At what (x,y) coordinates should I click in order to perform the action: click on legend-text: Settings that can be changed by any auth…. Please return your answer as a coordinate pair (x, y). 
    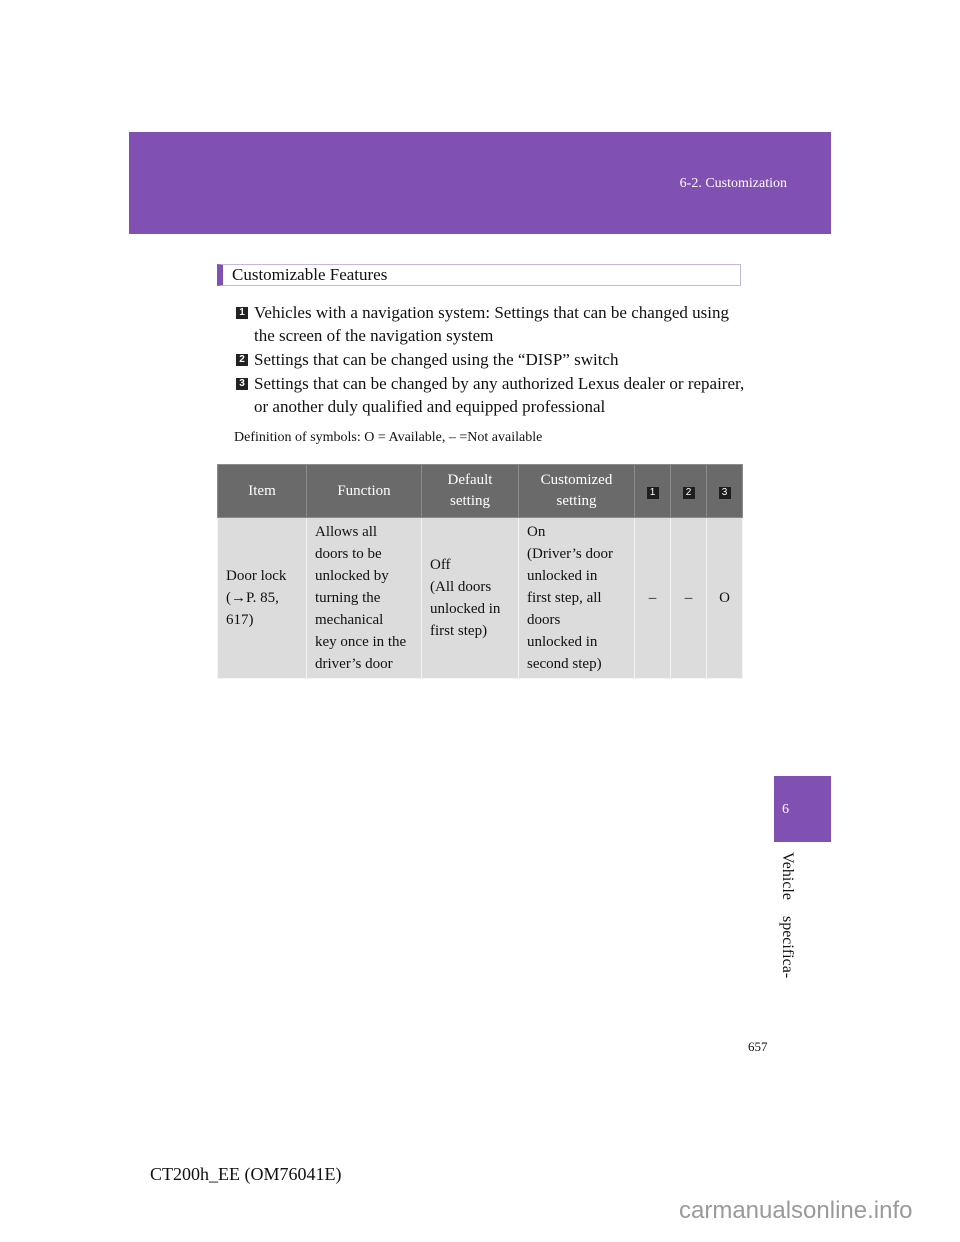
    Looking at the image, I should click on (499, 395).